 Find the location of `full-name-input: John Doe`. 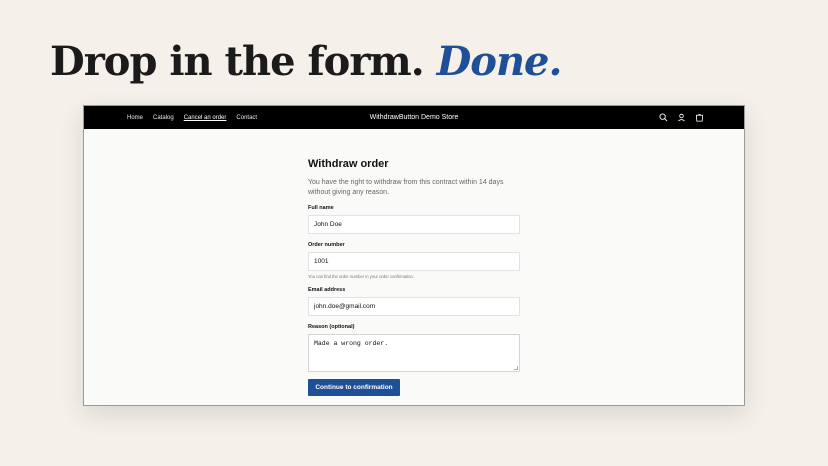

full-name-input: John Doe is located at coordinates (414, 224).